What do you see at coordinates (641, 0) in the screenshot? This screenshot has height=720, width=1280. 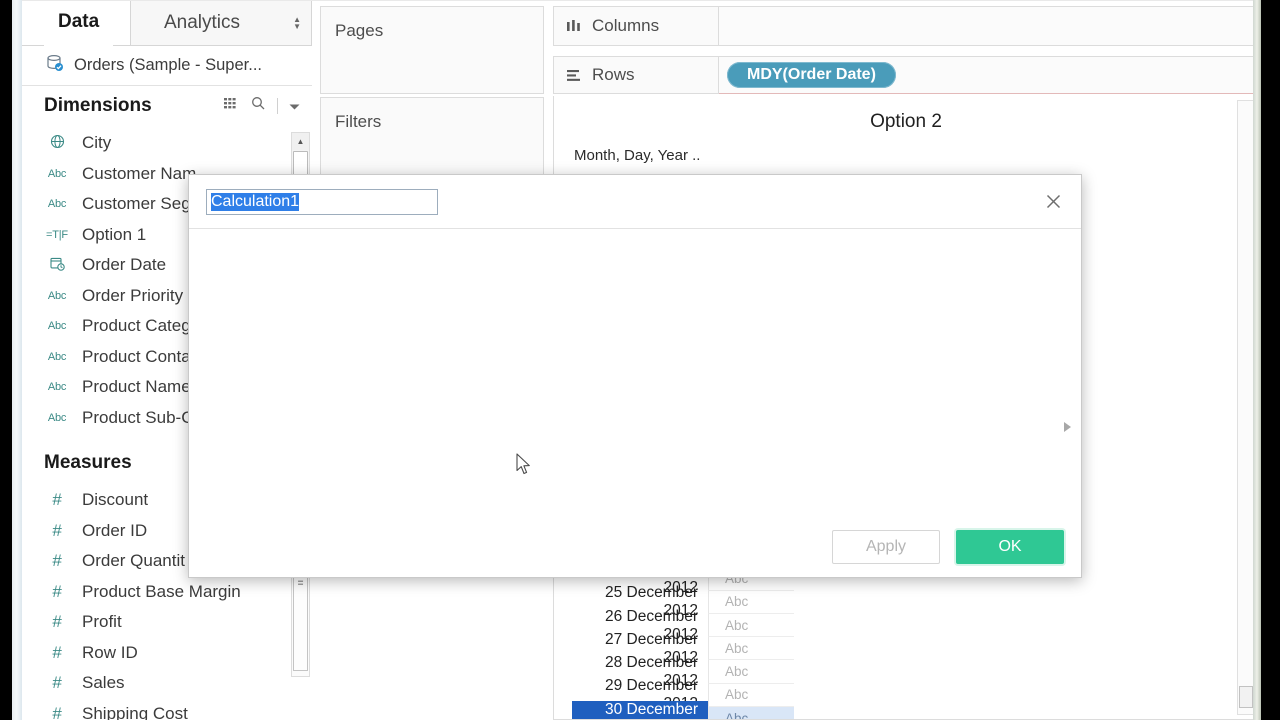 I see `top-hairline` at bounding box center [641, 0].